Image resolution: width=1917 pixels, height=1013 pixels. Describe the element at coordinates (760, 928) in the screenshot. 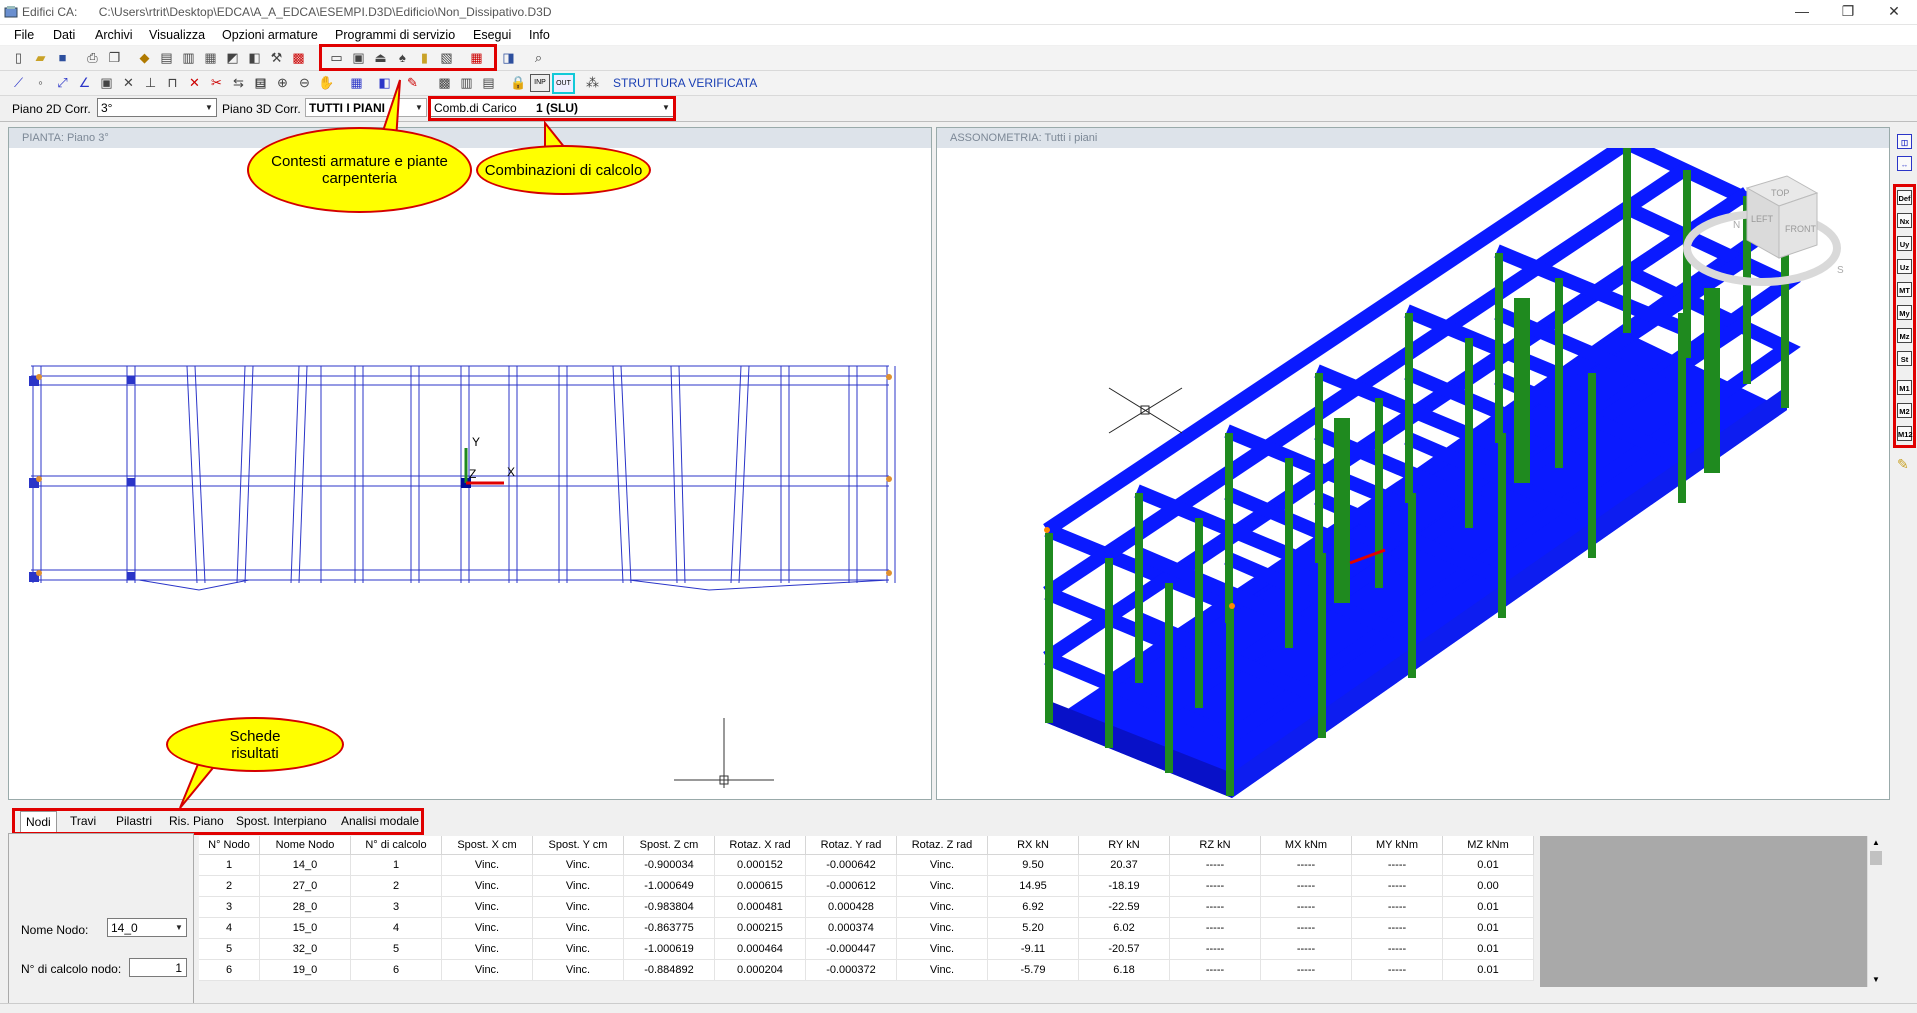

I see `table-cell: 0.000215` at that location.